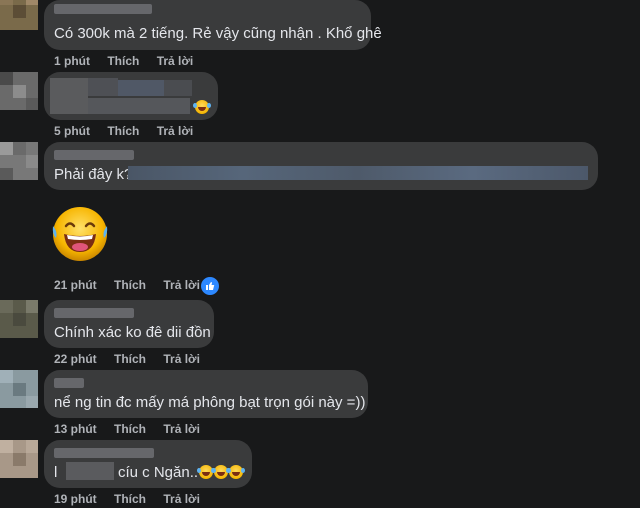 The width and height of the screenshot is (640, 508). I want to click on comment-text: Chính xác ko đê dii đồn, so click(132, 332).